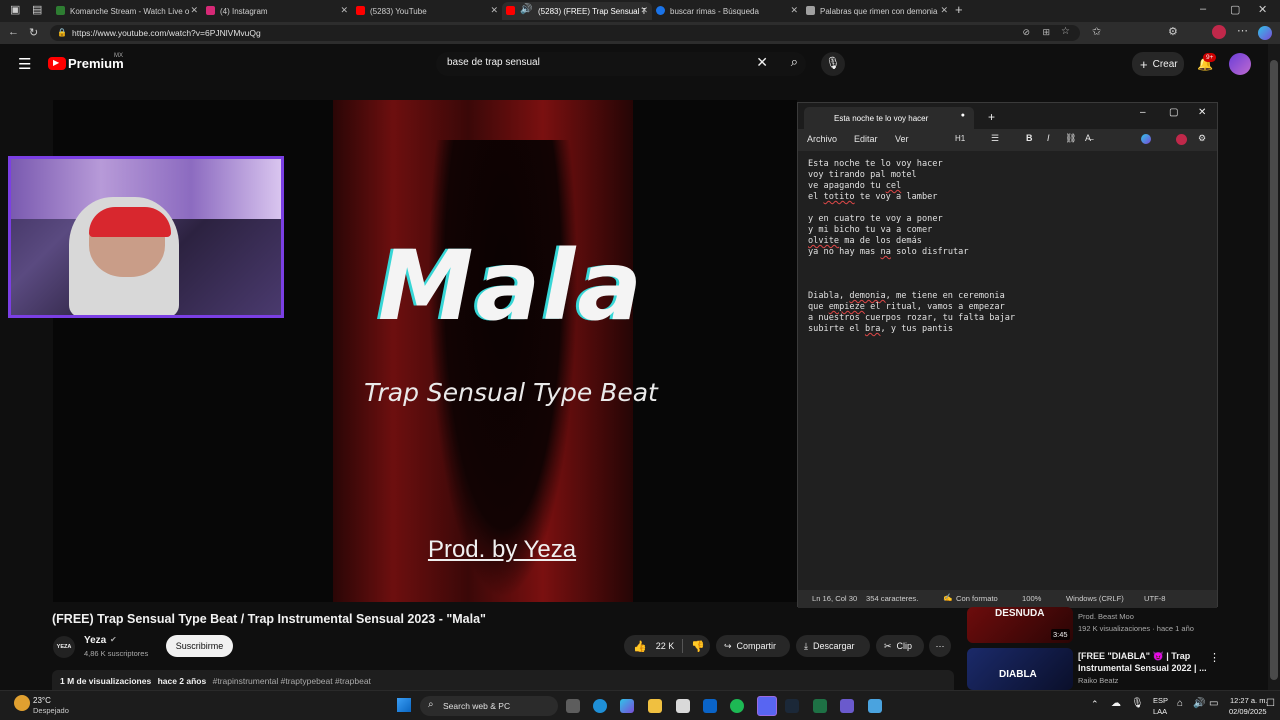 This screenshot has height=720, width=1280. What do you see at coordinates (600, 706) in the screenshot?
I see `edge-icon` at bounding box center [600, 706].